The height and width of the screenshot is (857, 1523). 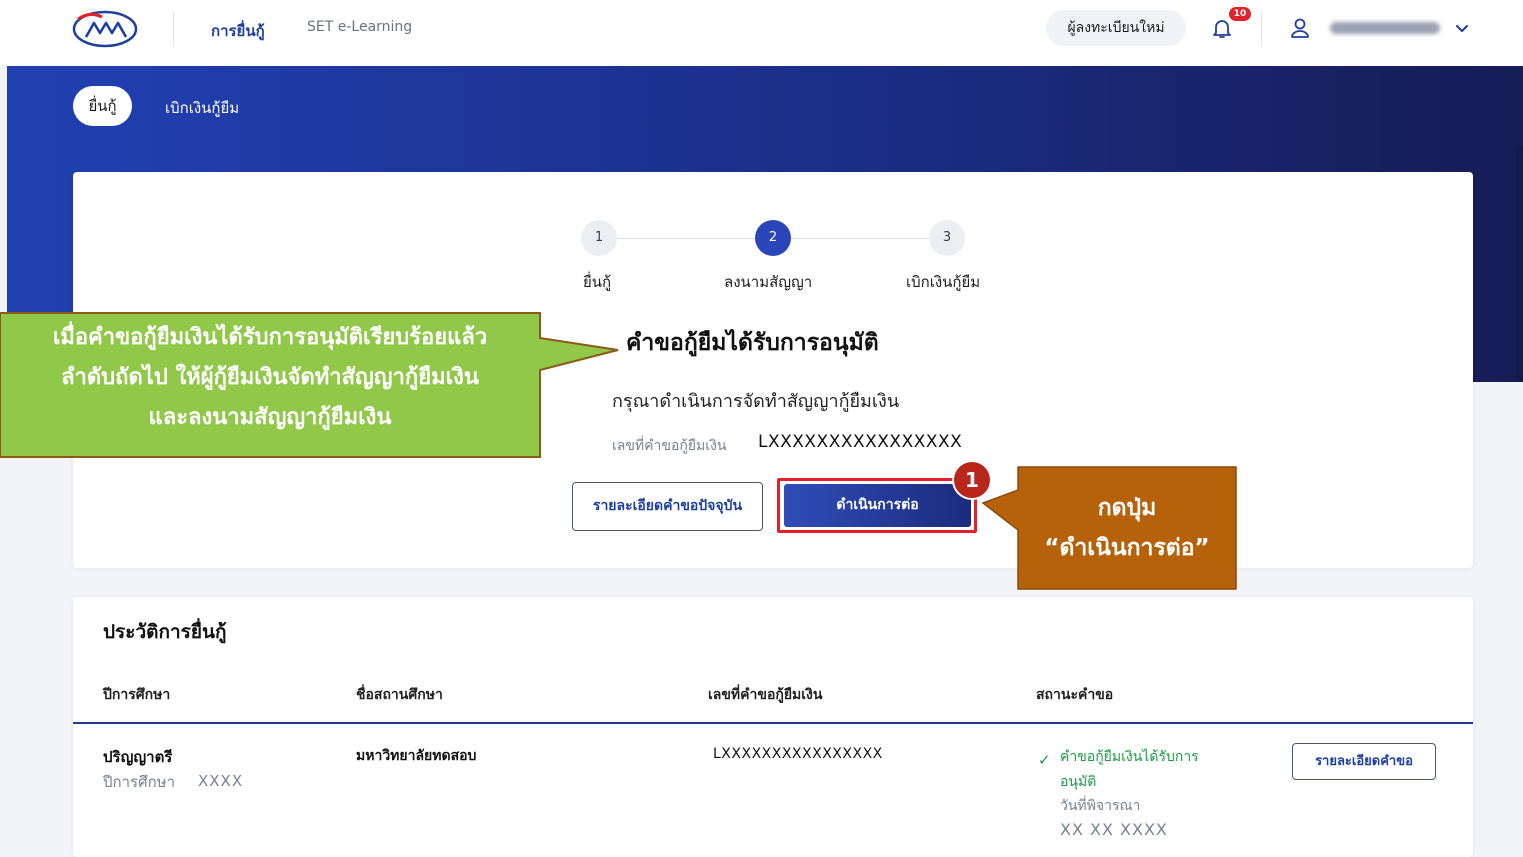 I want to click on check-icon: ✓, so click(x=1044, y=760).